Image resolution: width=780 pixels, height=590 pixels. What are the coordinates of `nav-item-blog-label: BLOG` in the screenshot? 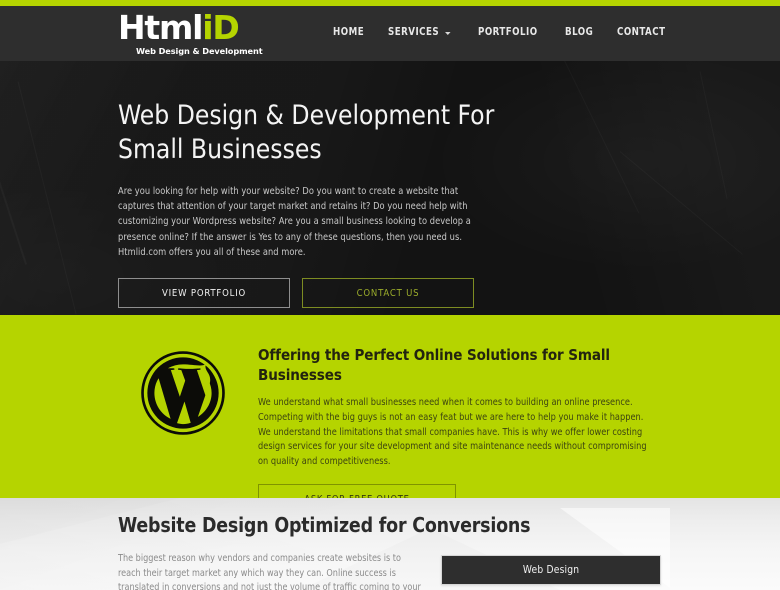 It's located at (578, 32).